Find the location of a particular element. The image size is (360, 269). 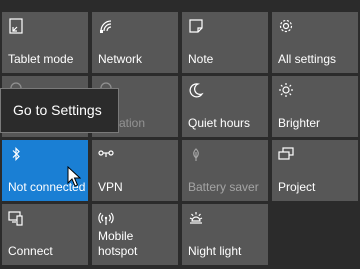

note-tile: Note is located at coordinates (225, 42).